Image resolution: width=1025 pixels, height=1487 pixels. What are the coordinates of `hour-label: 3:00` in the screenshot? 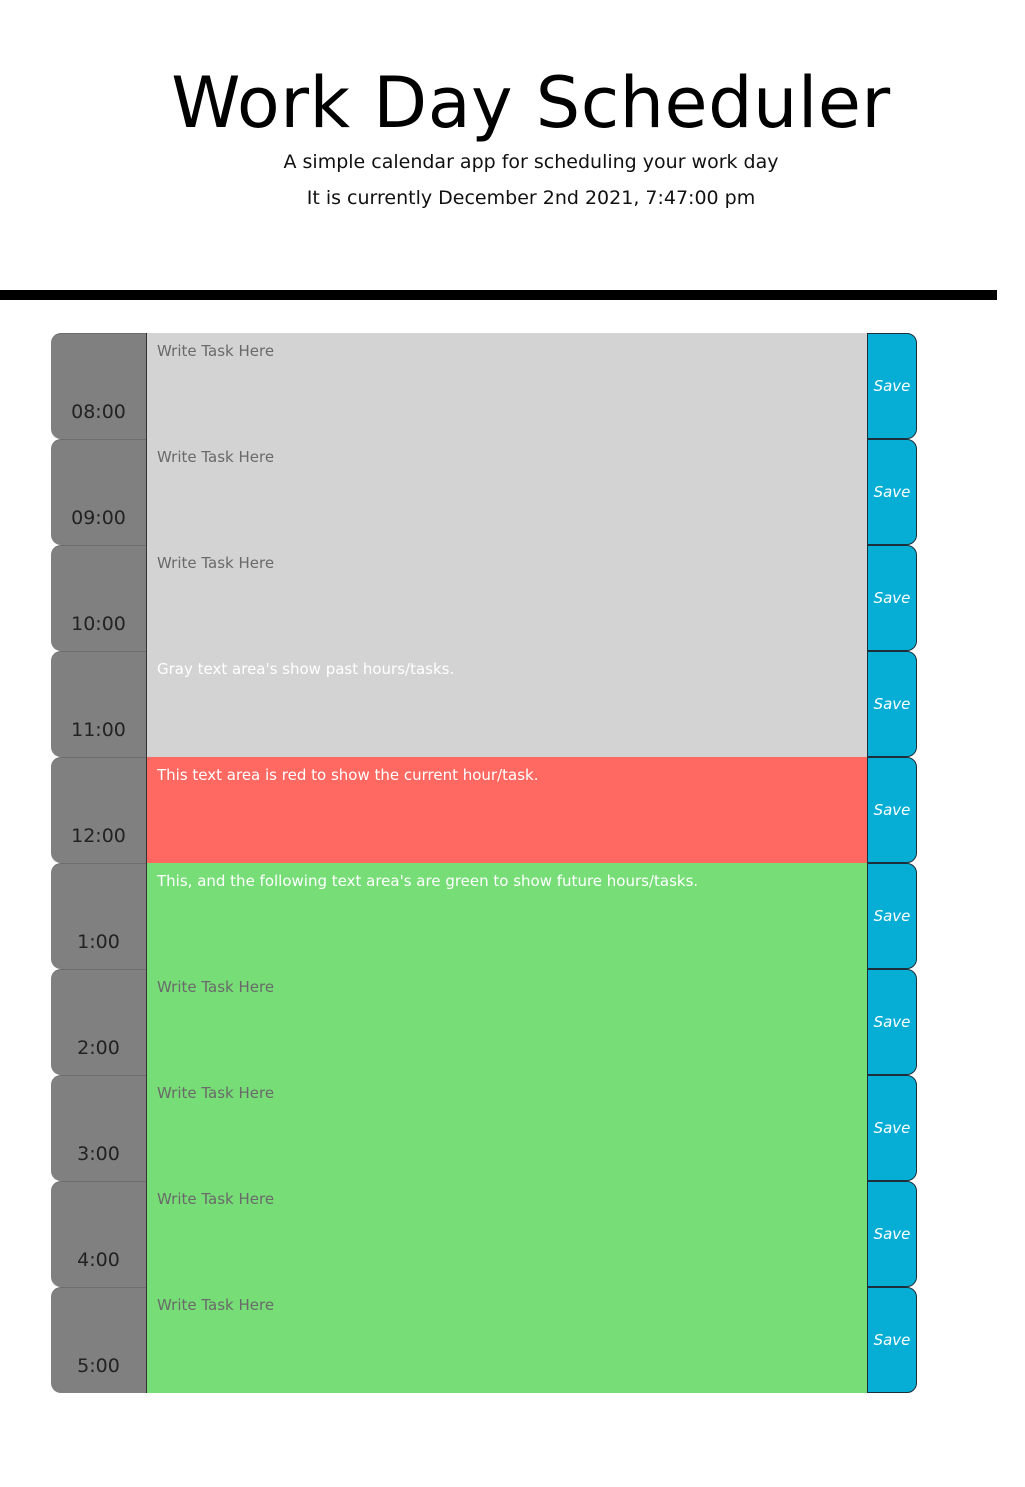 It's located at (98, 1154).